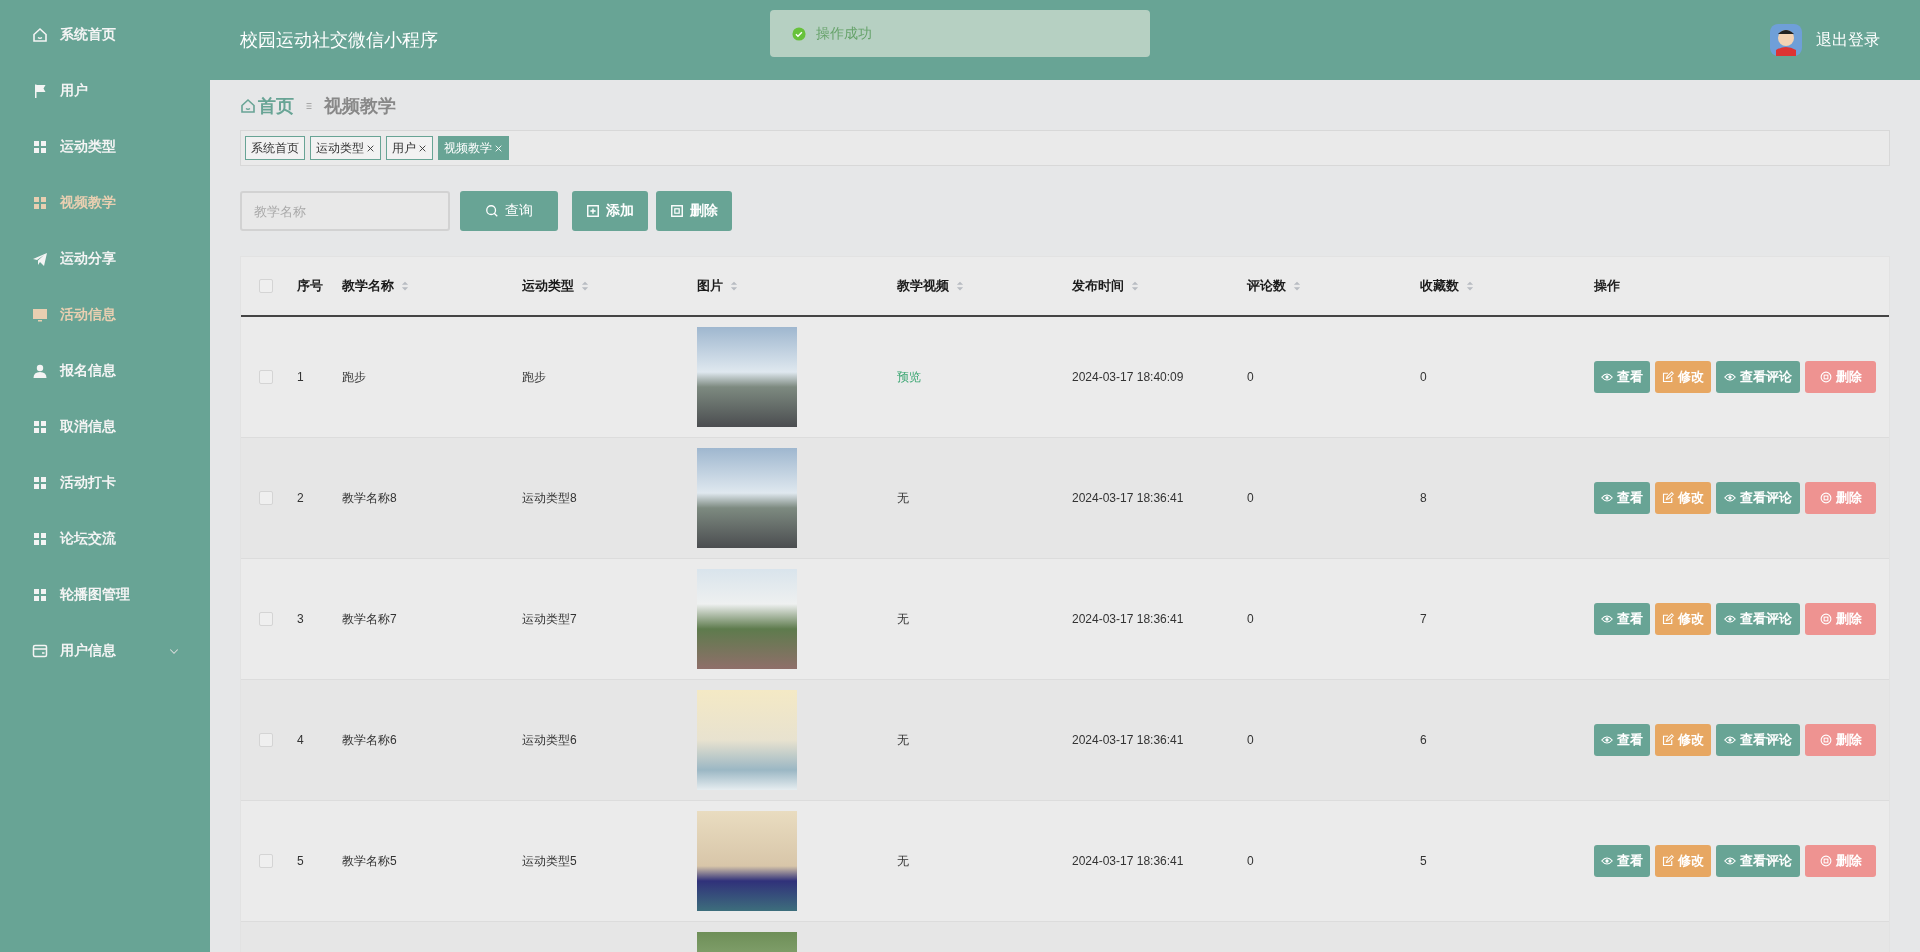 This screenshot has height=952, width=1920. Describe the element at coordinates (534, 377) in the screenshot. I see `table-cell: 跑步` at that location.